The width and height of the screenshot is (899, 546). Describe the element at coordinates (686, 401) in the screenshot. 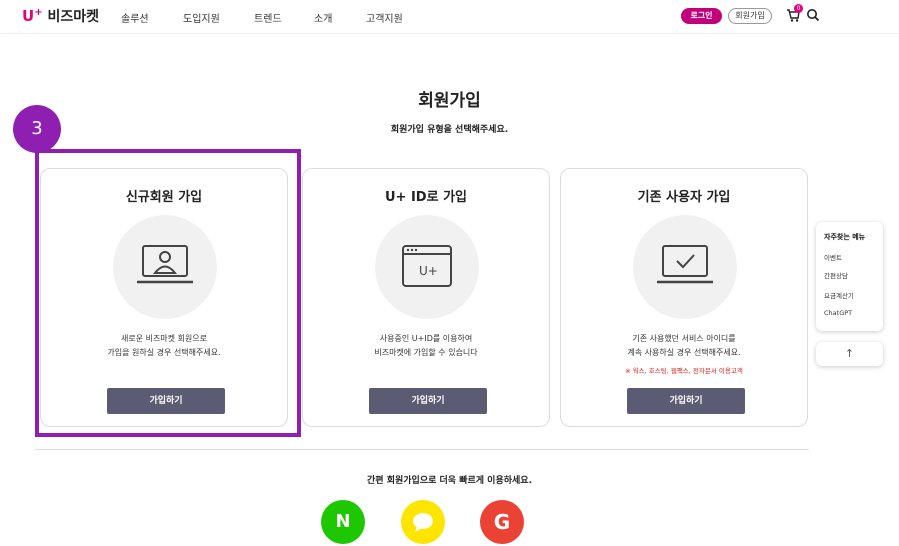

I see `join-existing-user-button: 가입하기` at that location.